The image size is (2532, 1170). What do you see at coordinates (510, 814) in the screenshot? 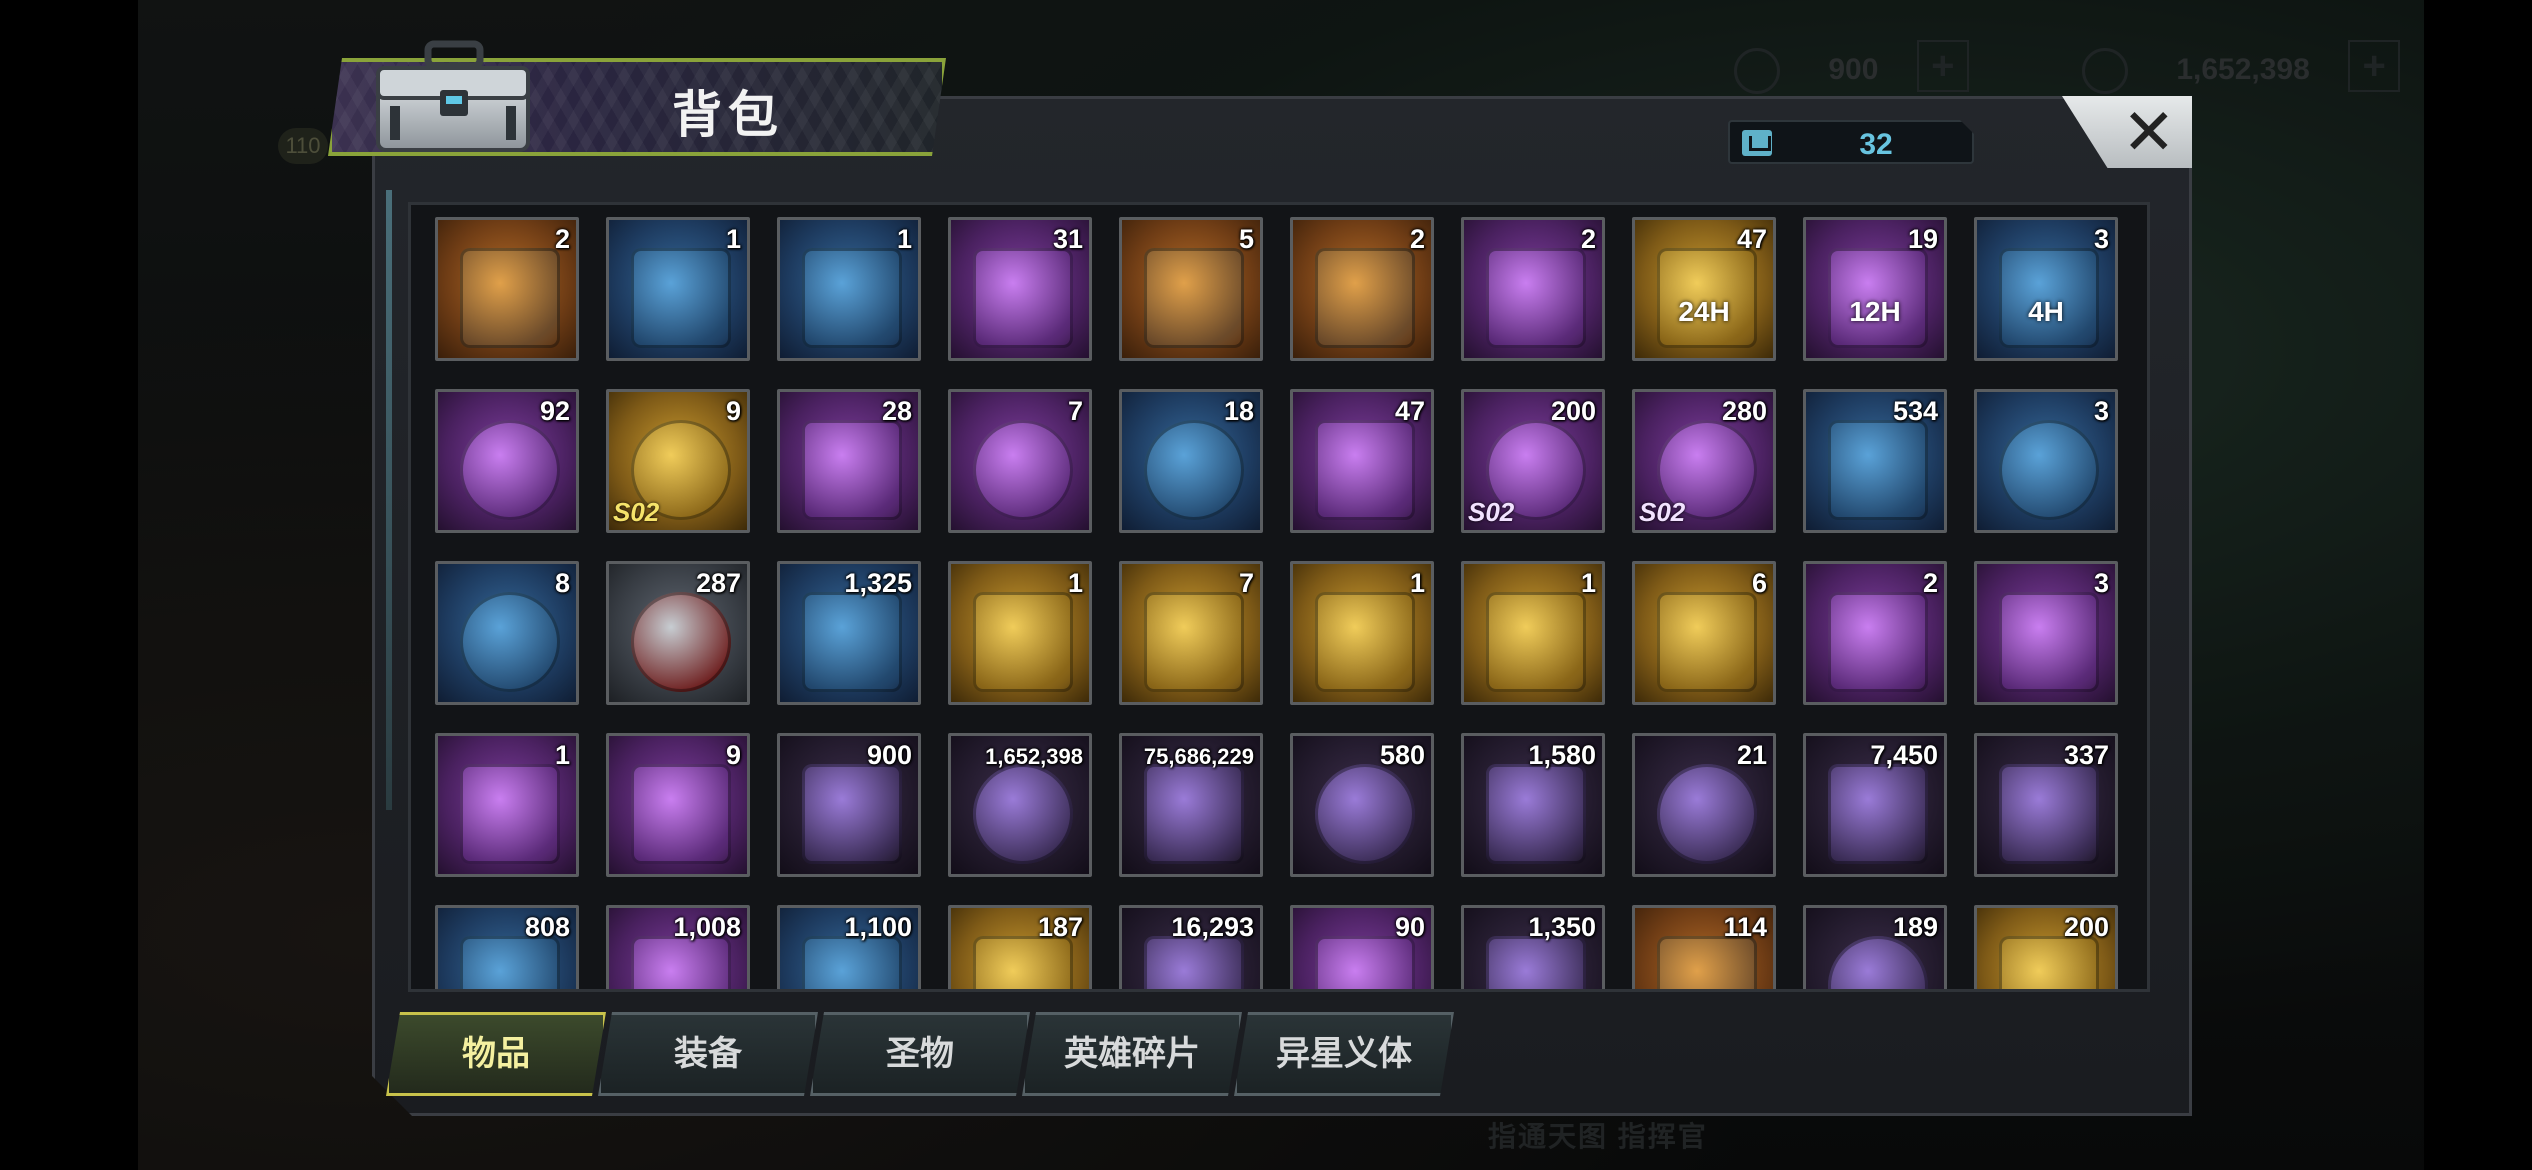
I see `hat-blueprint-purple-icon` at bounding box center [510, 814].